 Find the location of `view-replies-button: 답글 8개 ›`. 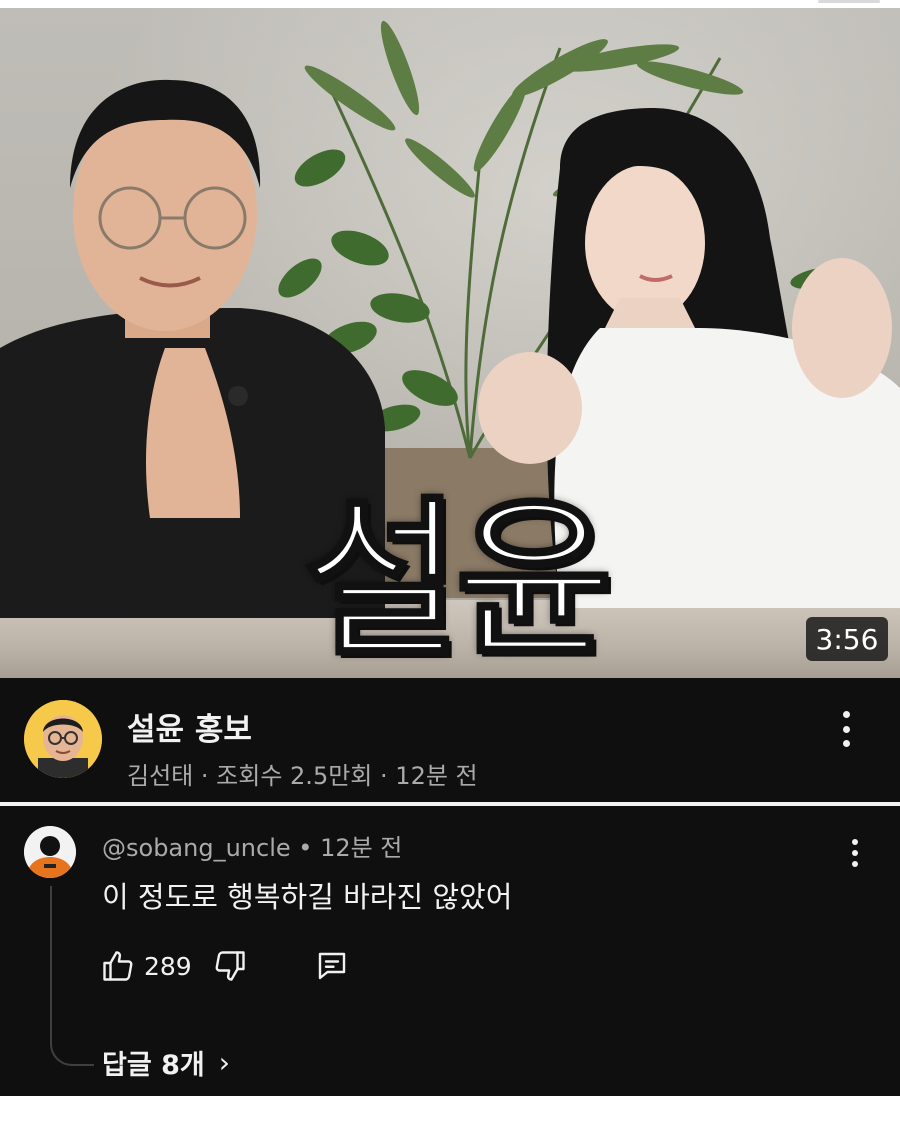

view-replies-button: 답글 8개 › is located at coordinates (166, 1062).